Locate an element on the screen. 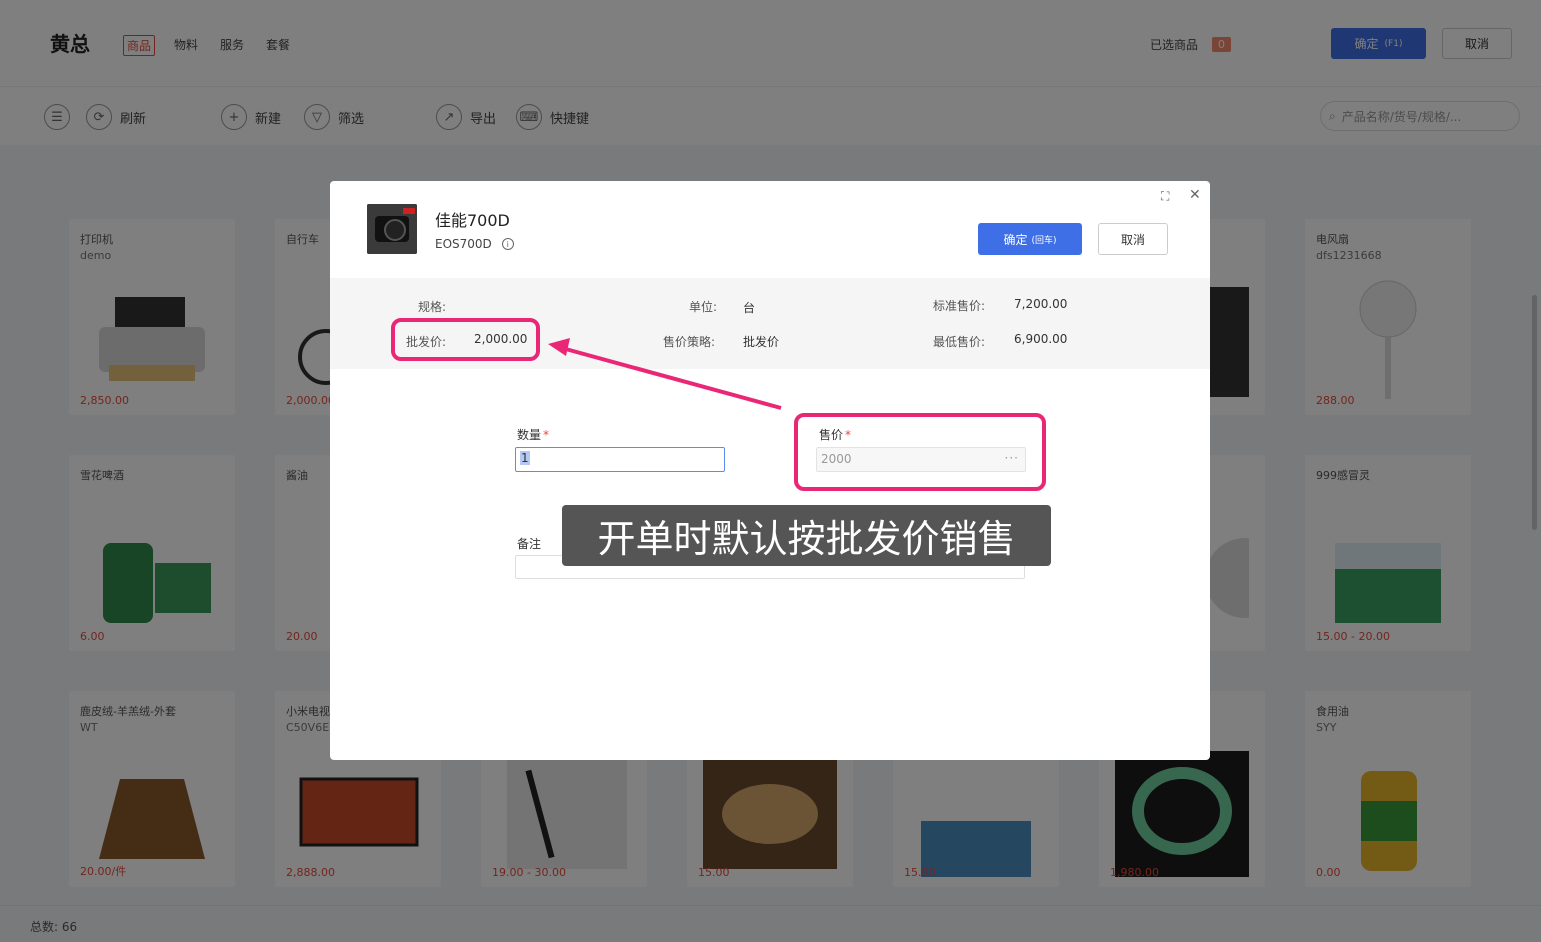  annotation-arrow is located at coordinates (665, 374).